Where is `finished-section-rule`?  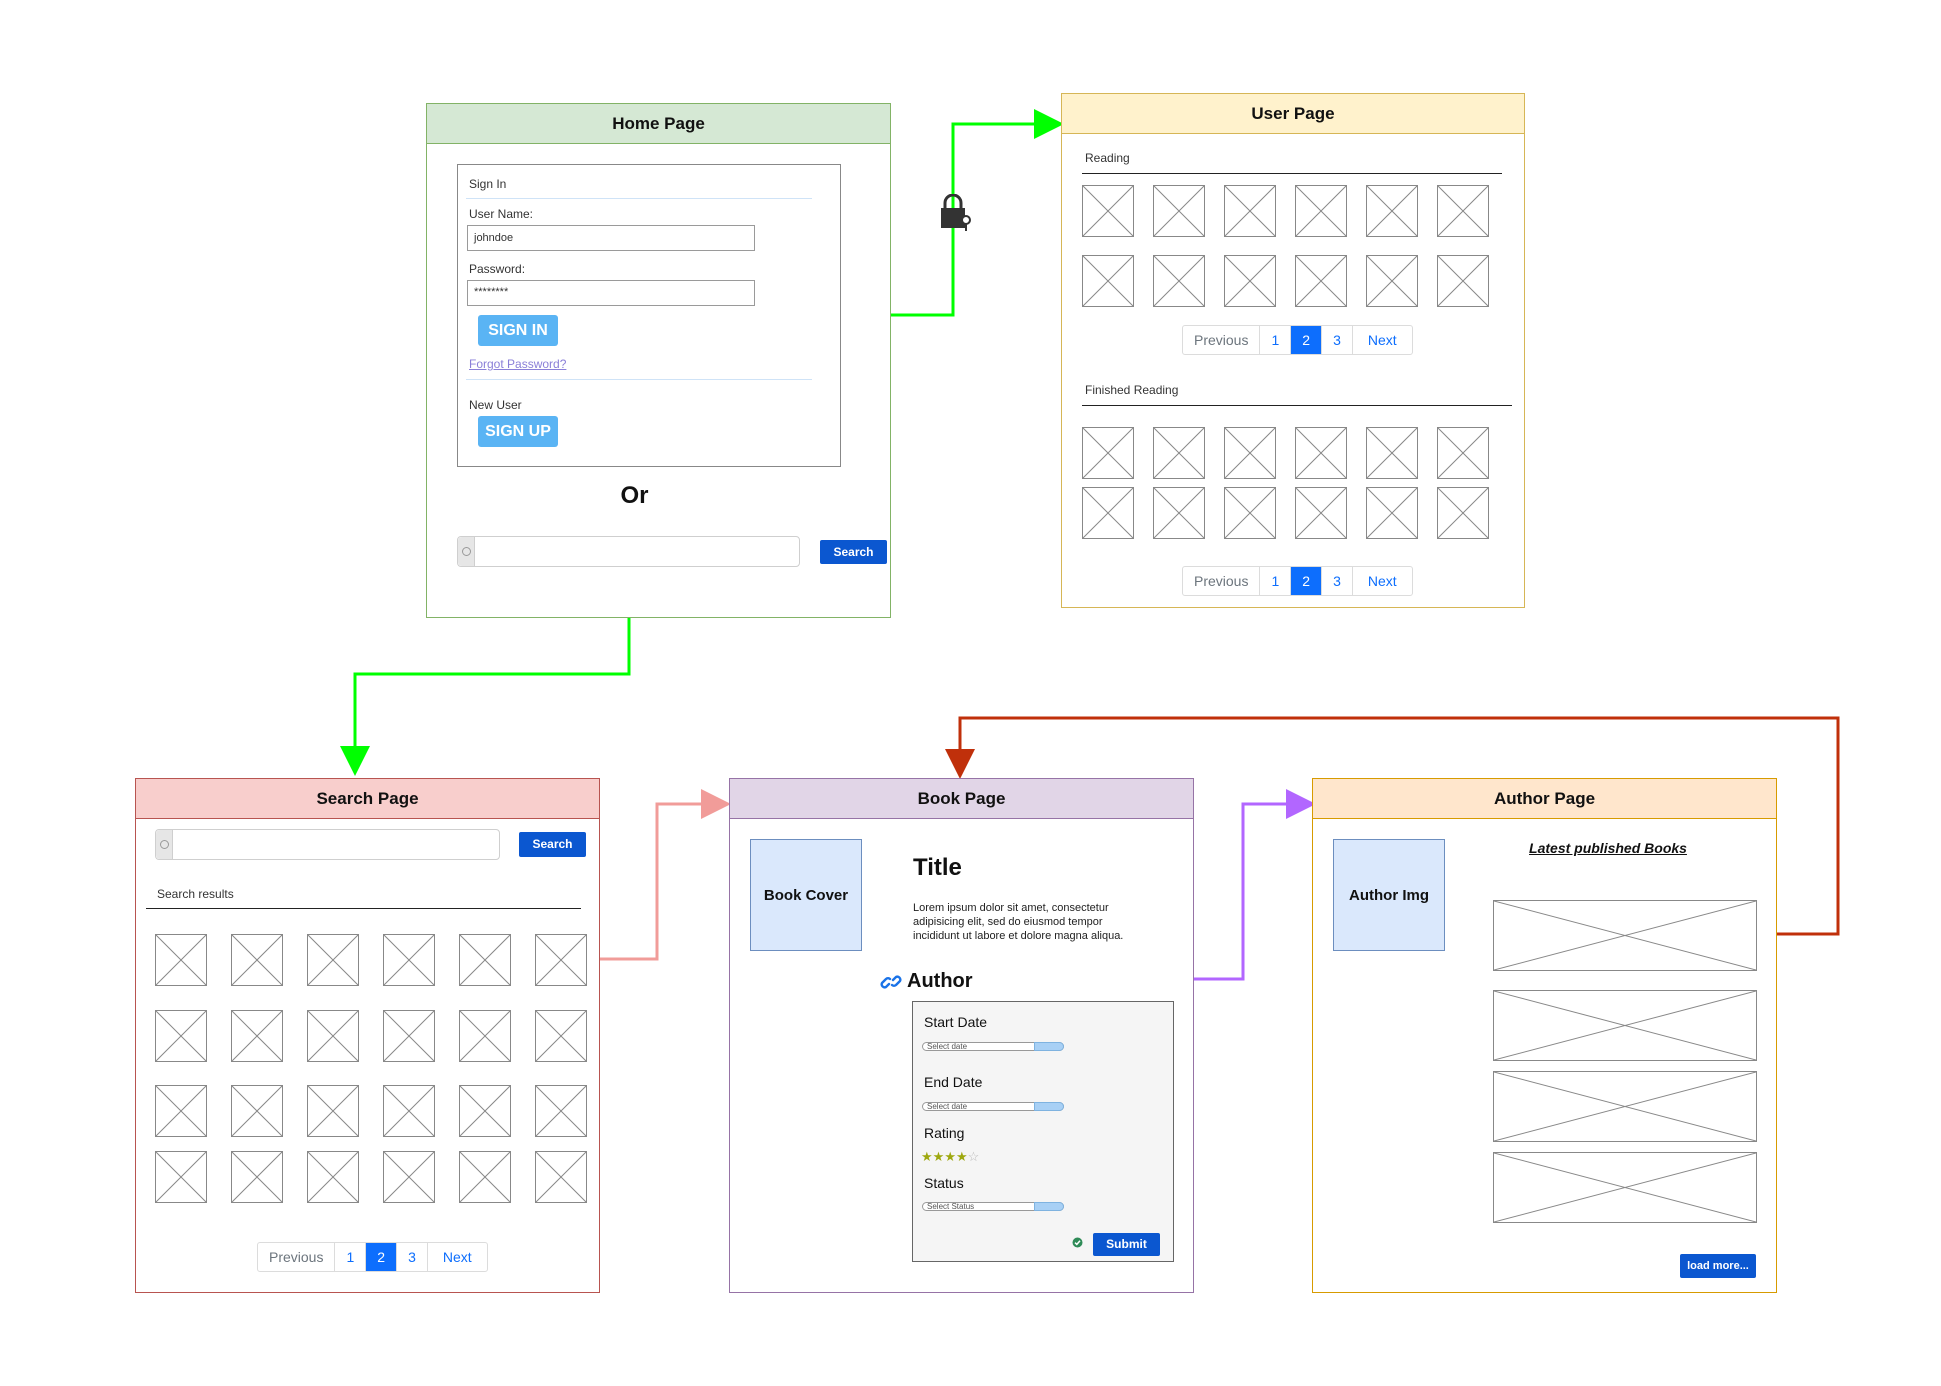 finished-section-rule is located at coordinates (1297, 405).